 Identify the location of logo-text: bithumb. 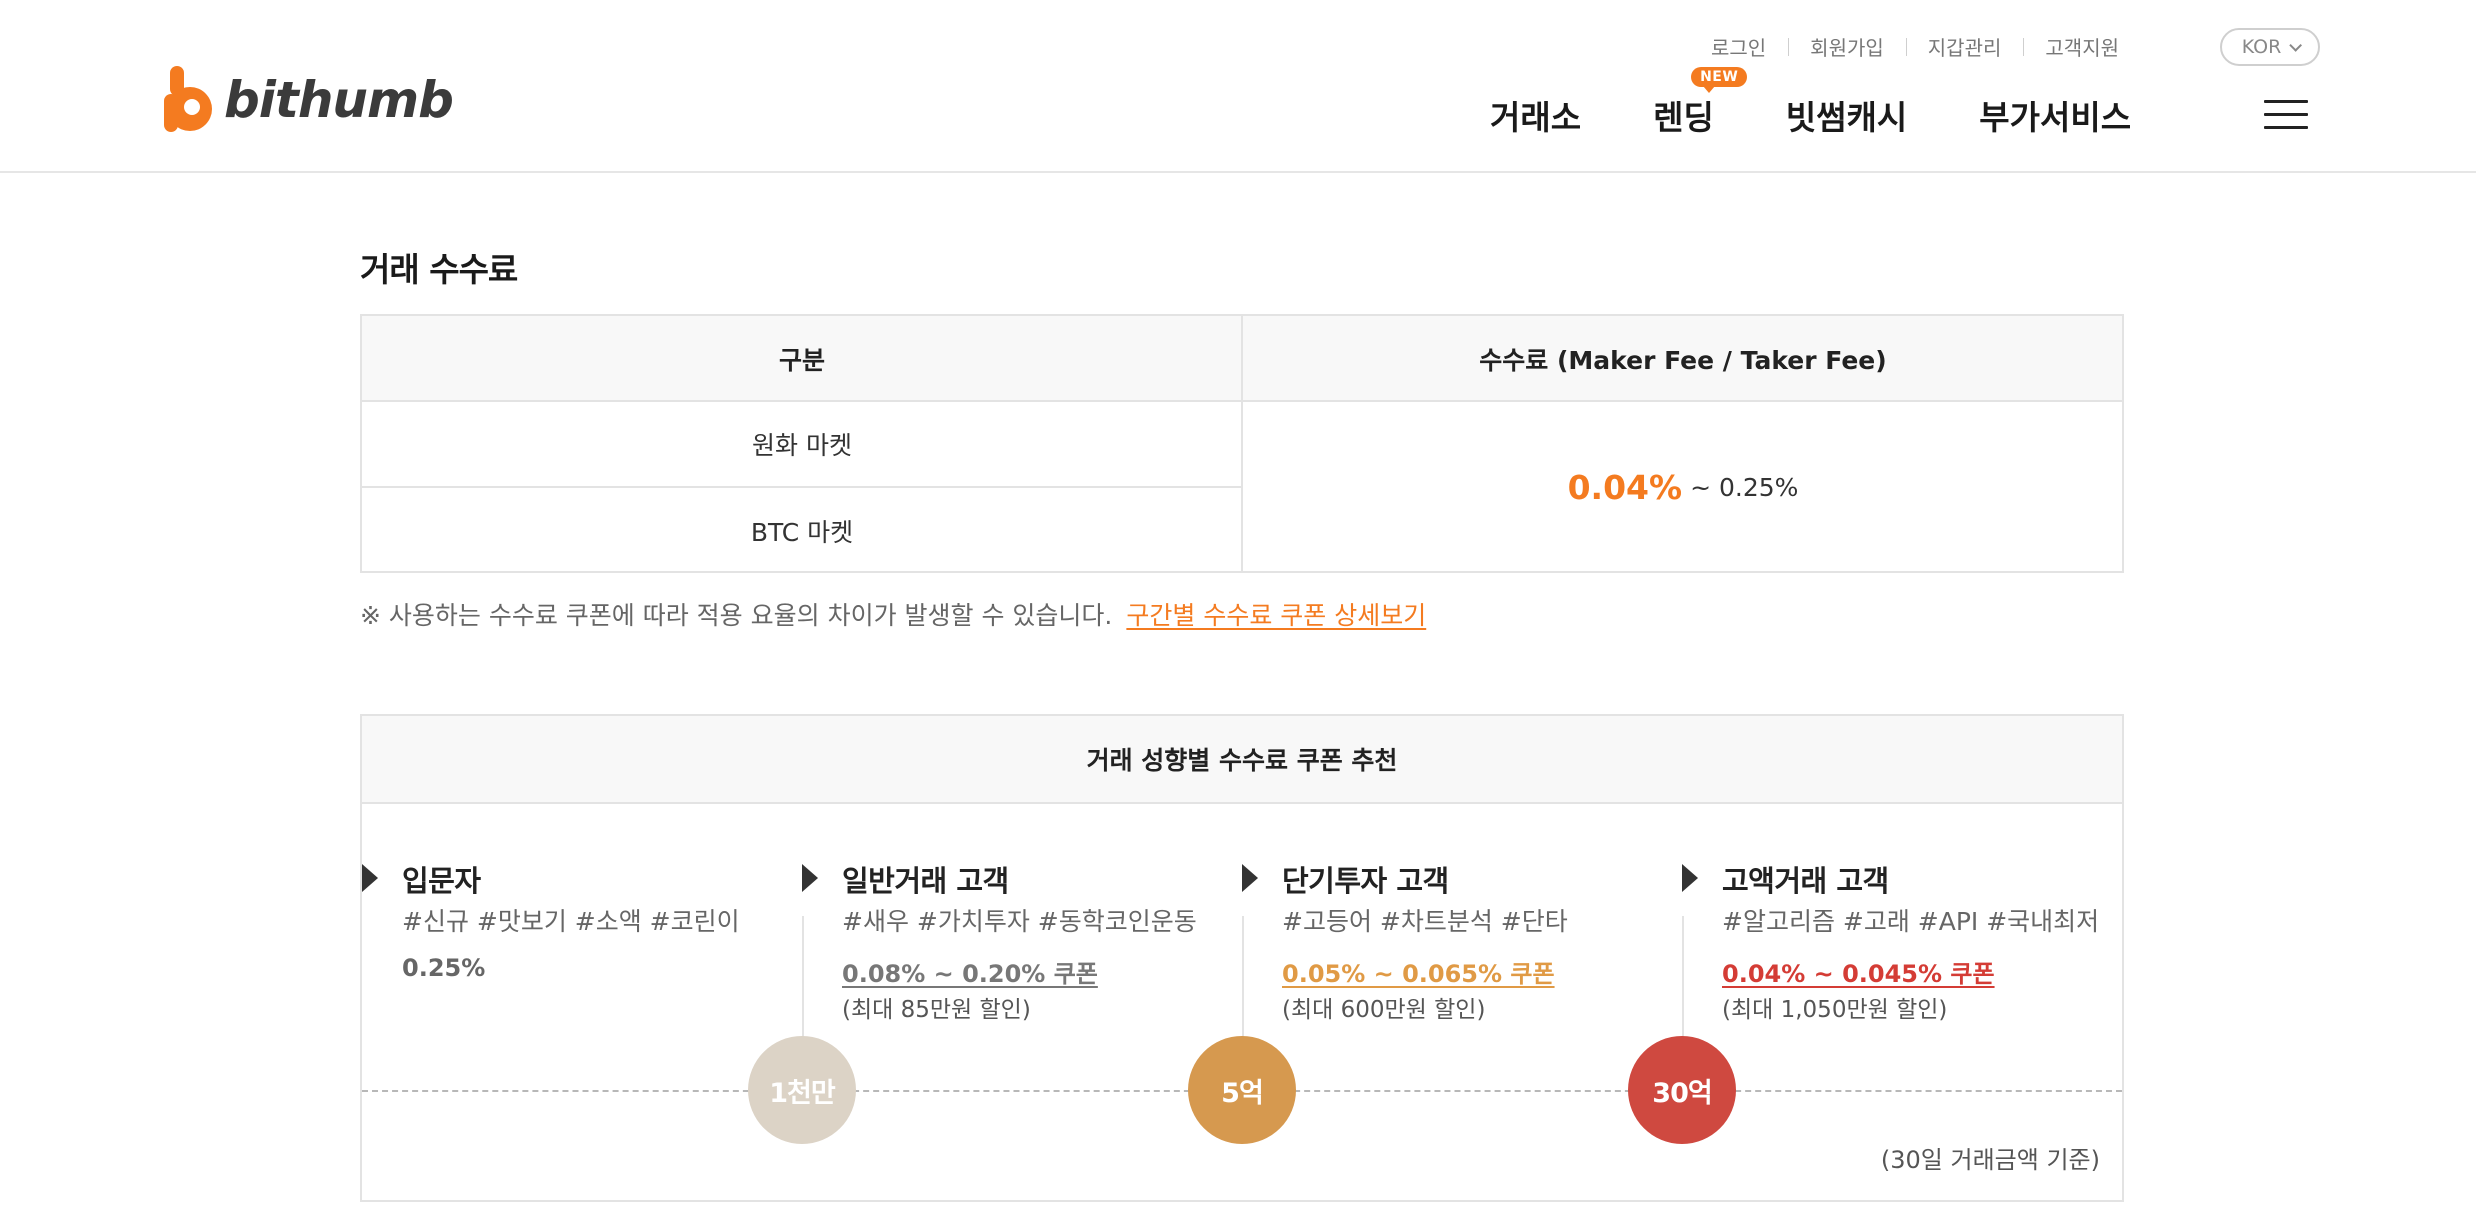
(339, 100).